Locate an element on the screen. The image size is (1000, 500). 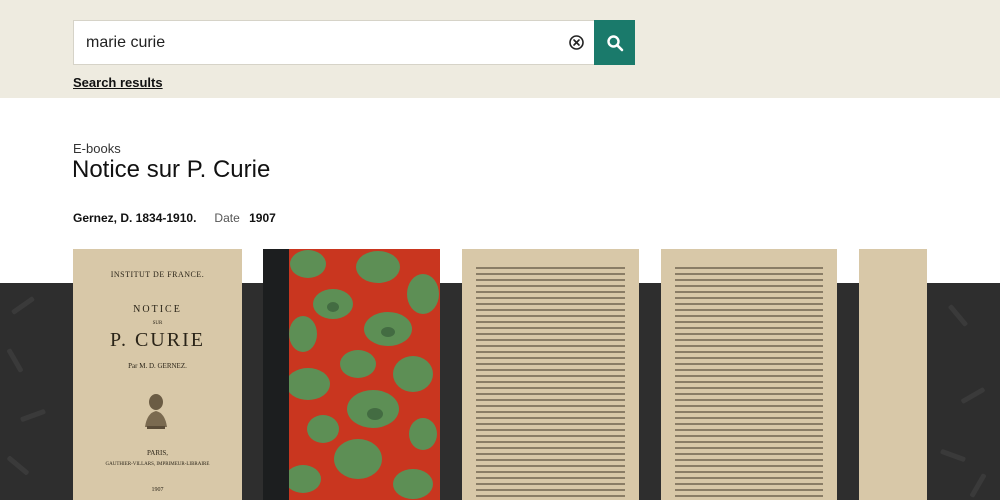
cover-author: Par M. D. GERNEZ. is located at coordinates (157, 366).